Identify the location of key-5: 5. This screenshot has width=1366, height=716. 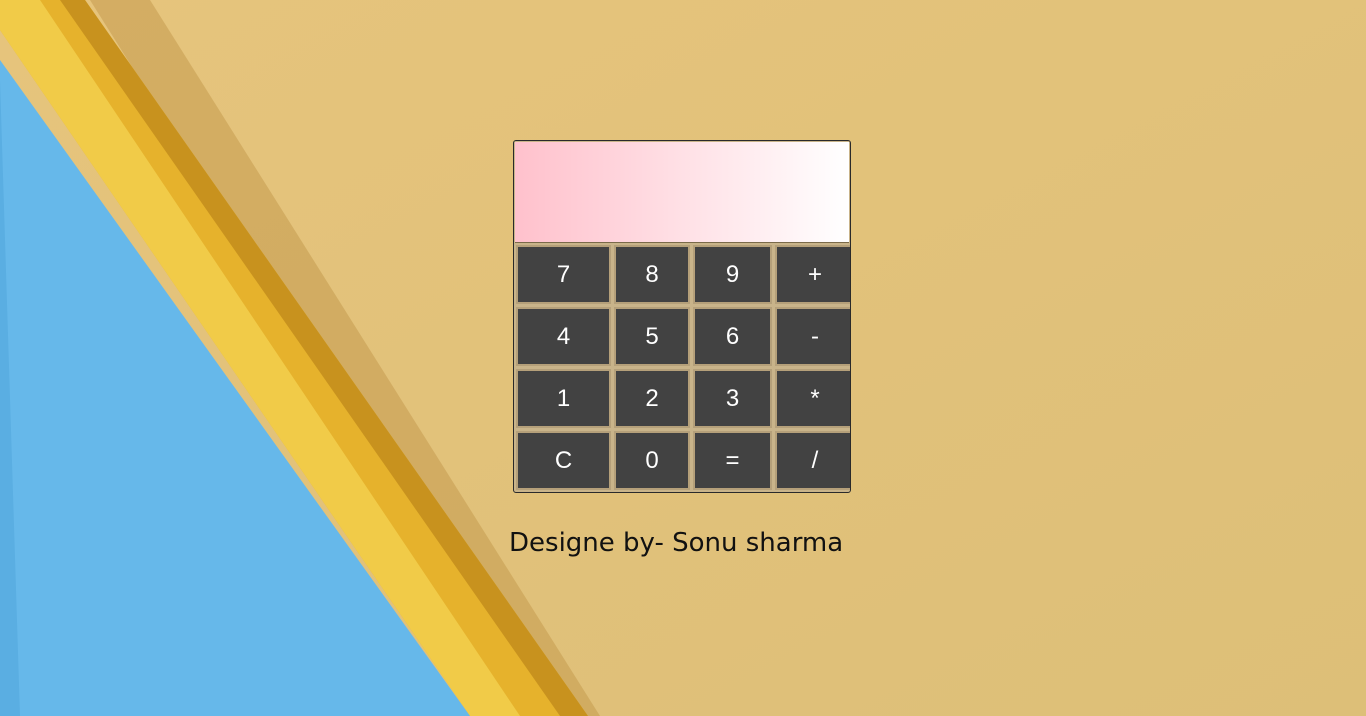
(652, 336).